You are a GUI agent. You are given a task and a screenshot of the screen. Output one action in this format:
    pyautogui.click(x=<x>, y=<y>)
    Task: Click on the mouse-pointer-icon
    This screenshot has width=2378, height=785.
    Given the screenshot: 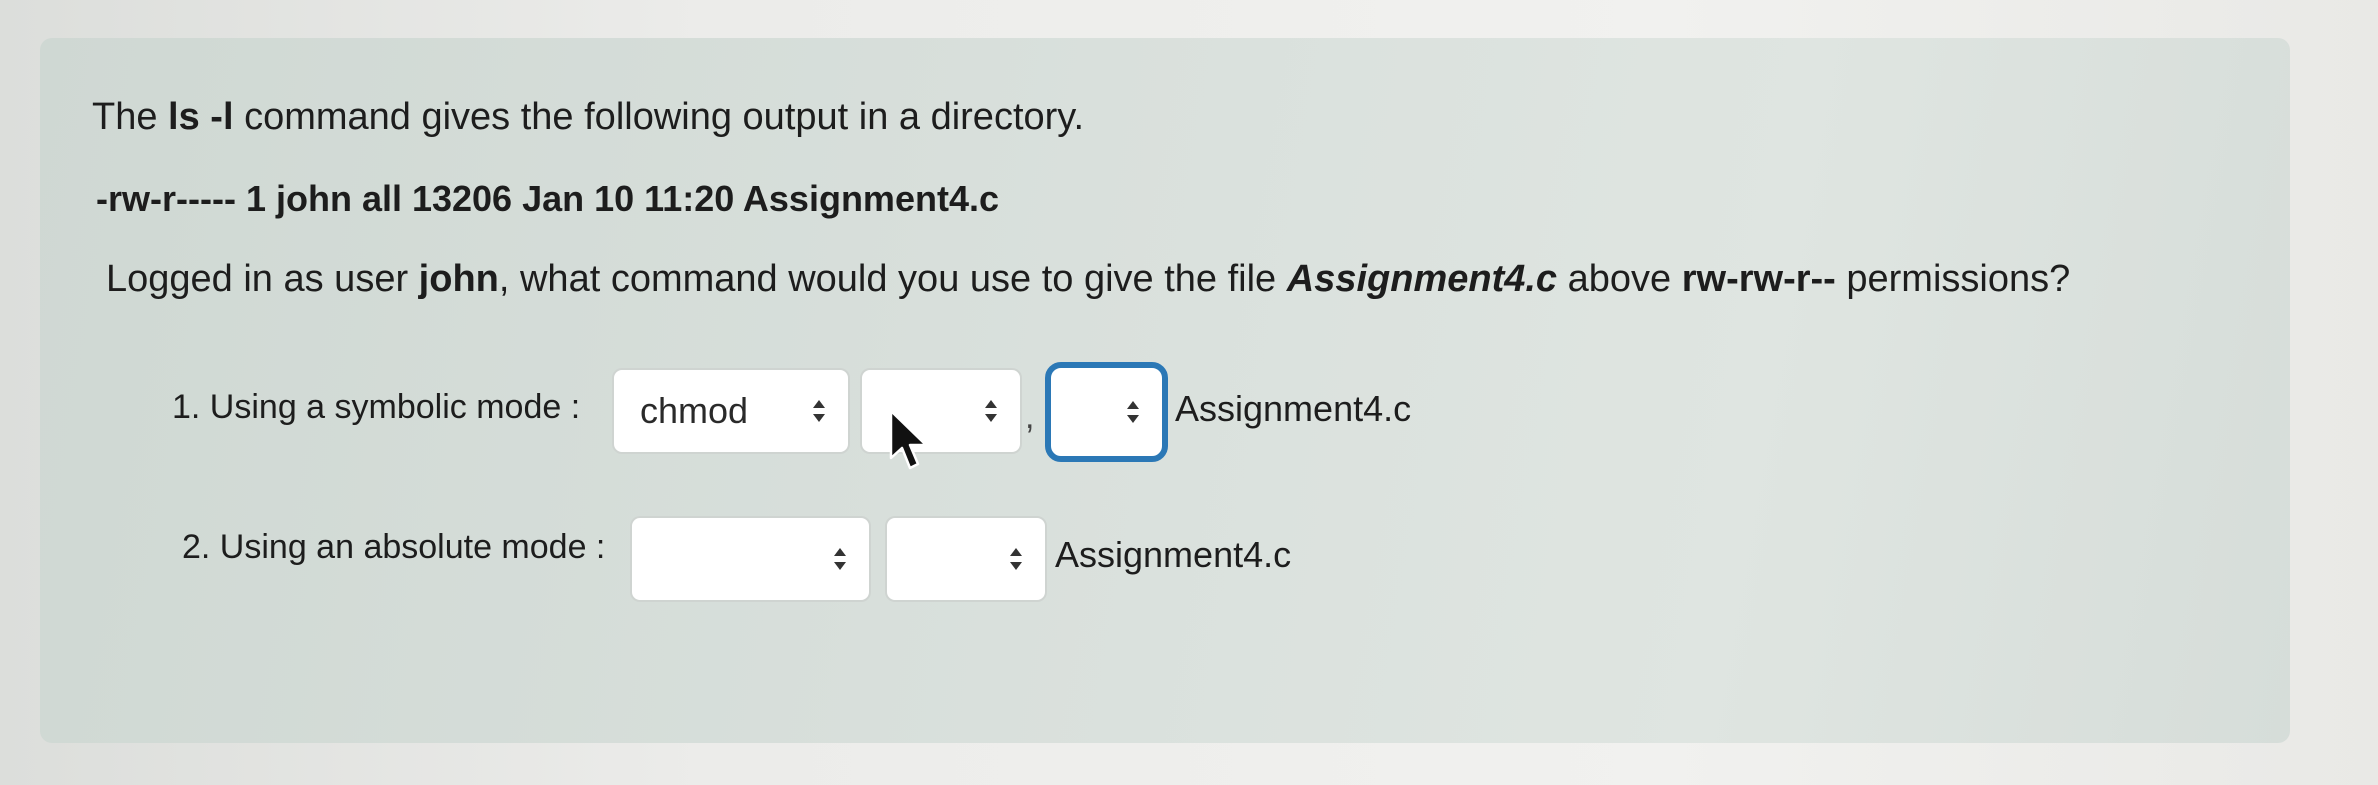 What is the action you would take?
    pyautogui.click(x=908, y=439)
    